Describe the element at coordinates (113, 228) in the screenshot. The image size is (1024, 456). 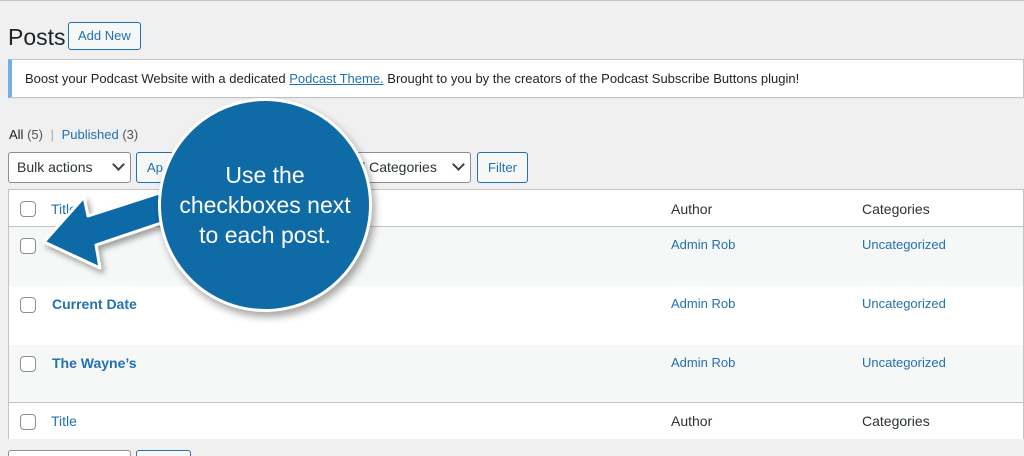
I see `arrow-icon` at that location.